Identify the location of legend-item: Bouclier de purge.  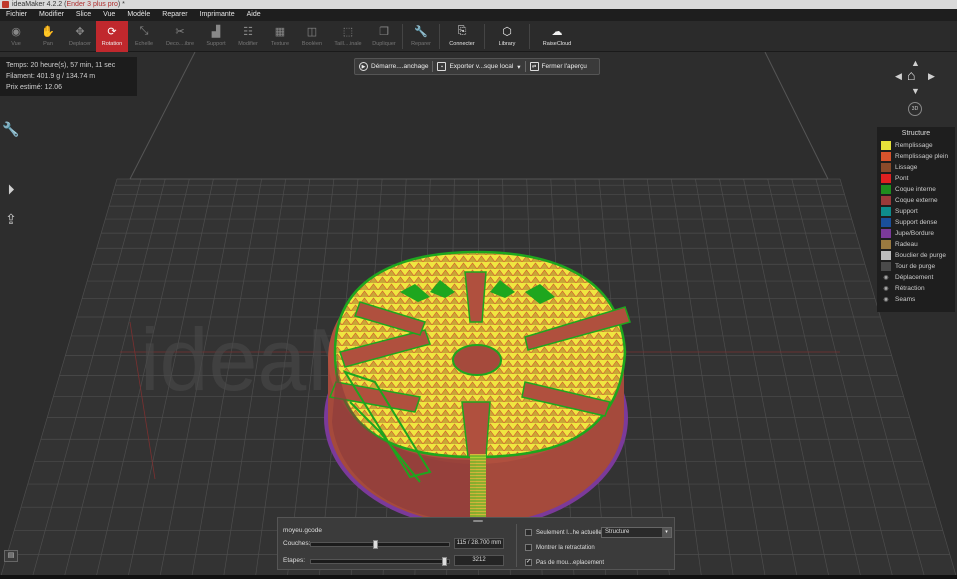
(916, 255).